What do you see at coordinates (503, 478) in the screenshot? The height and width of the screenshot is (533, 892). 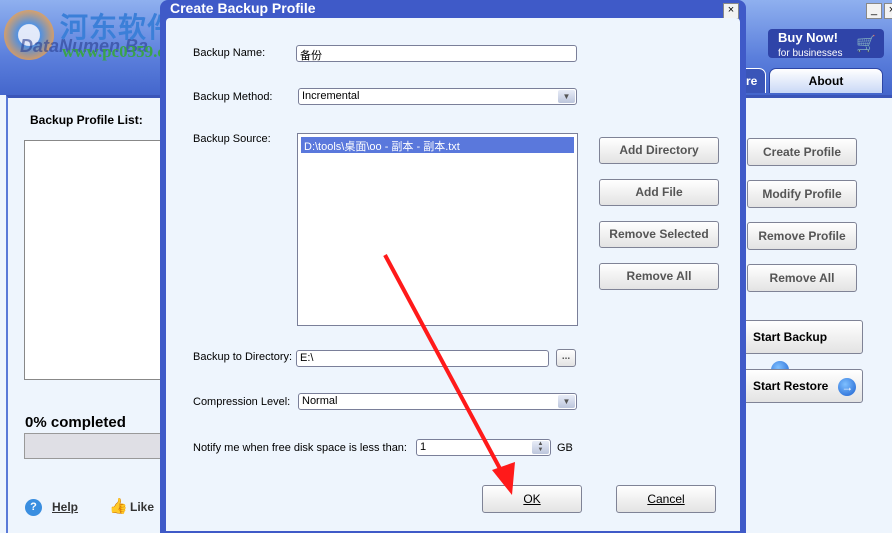 I see `annotation-arrow-head` at bounding box center [503, 478].